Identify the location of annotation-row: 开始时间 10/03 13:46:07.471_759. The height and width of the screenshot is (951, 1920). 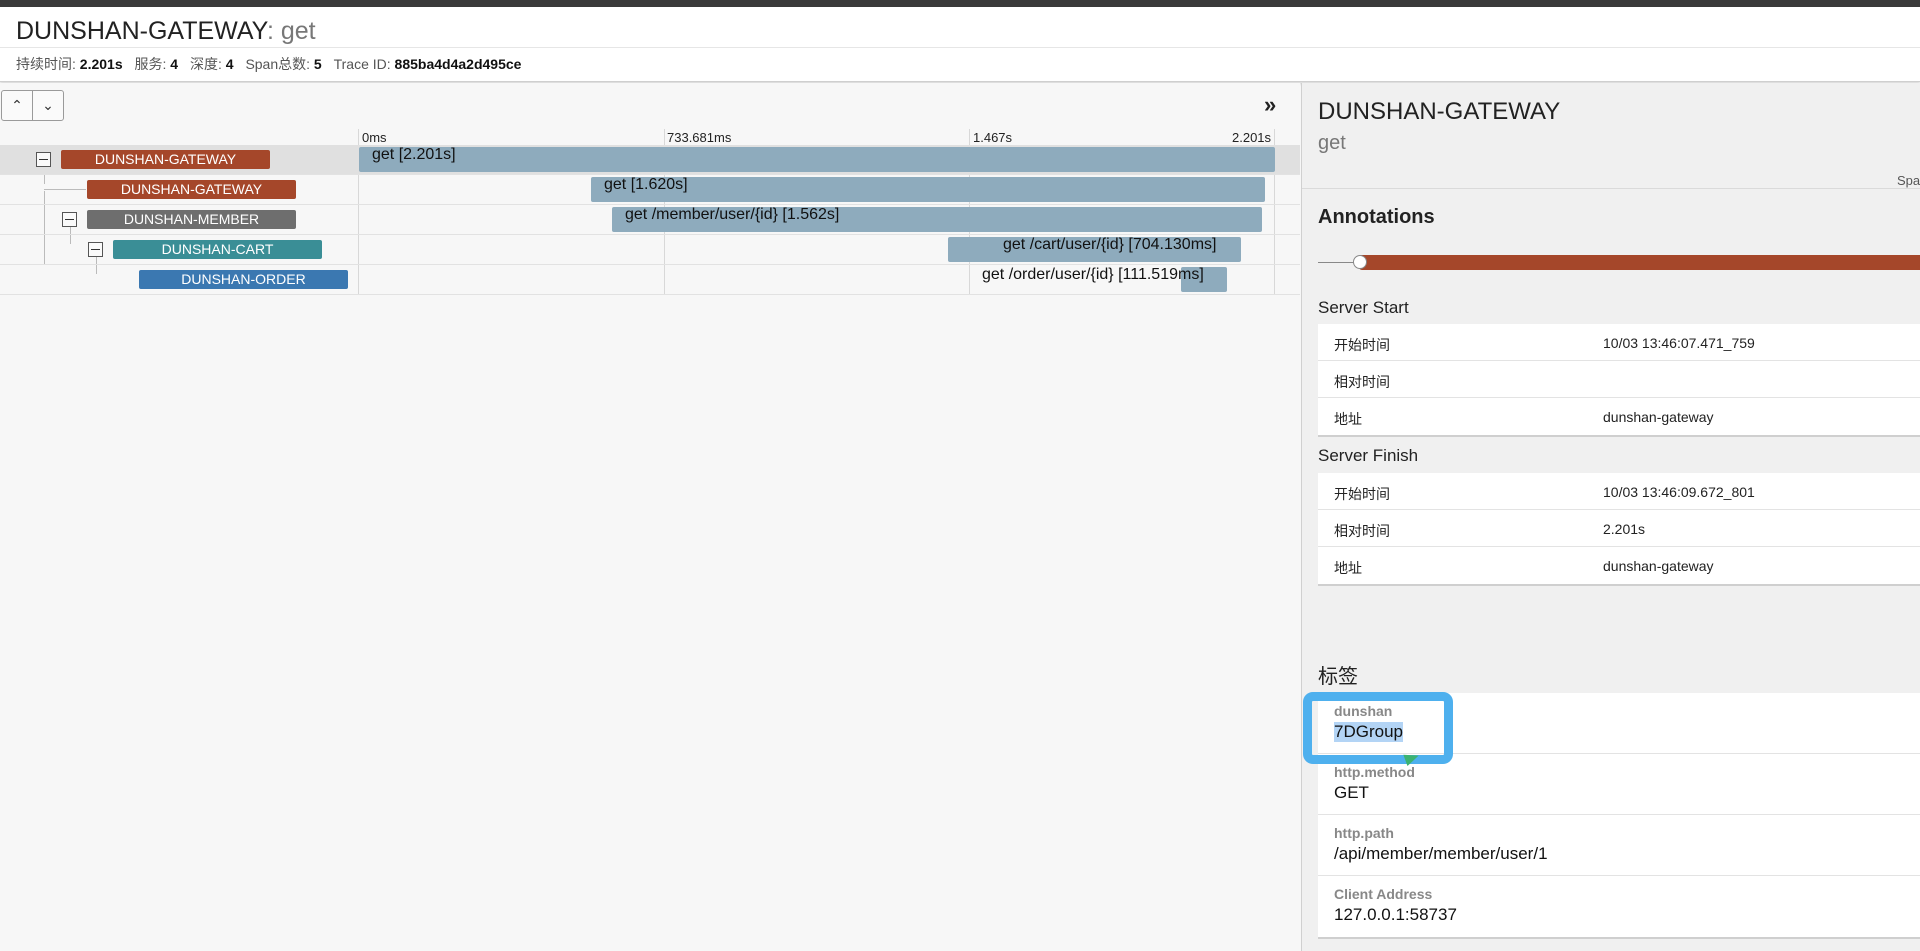
(1619, 342).